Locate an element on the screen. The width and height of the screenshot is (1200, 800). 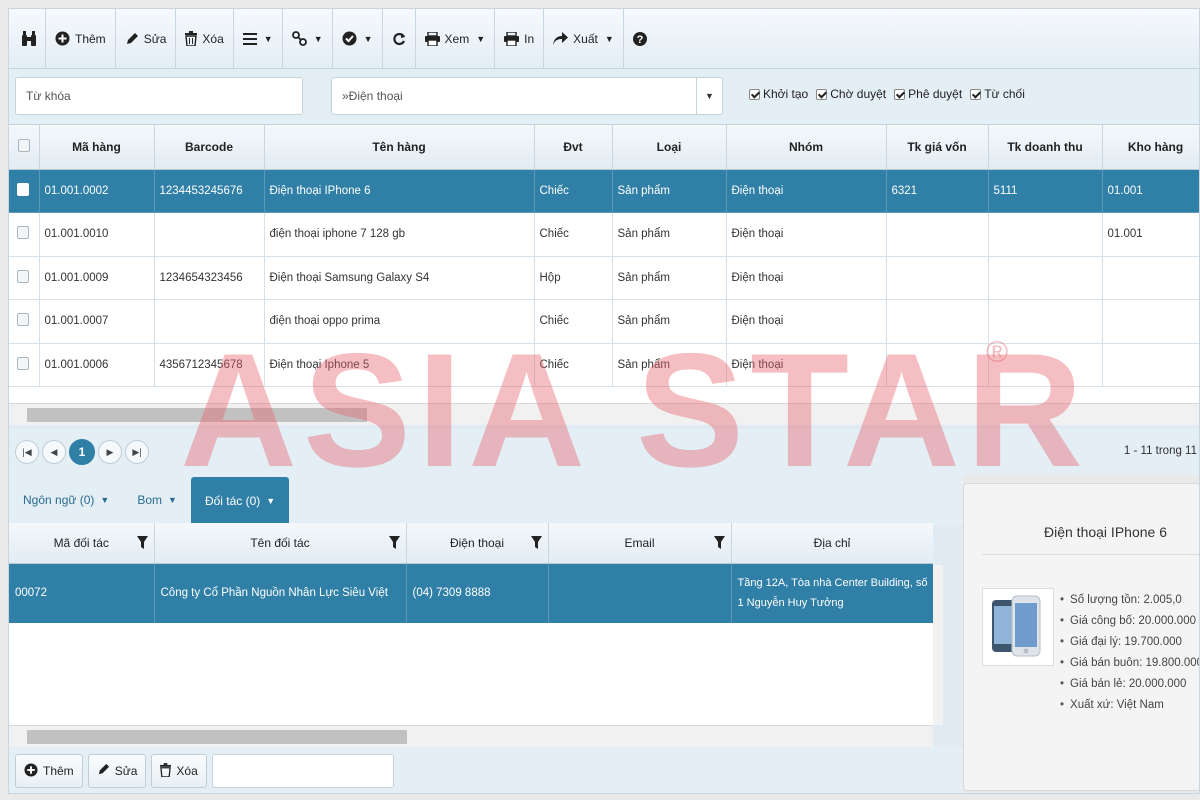
last-page-button: ▶| is located at coordinates (137, 452).